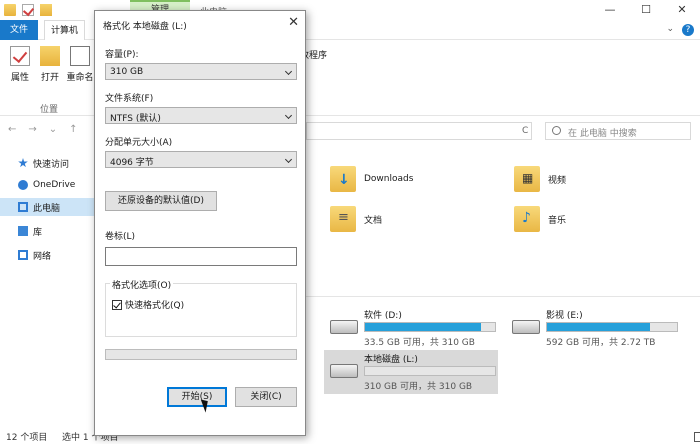  What do you see at coordinates (145, 27) in the screenshot?
I see `dialog-title: 格式化 本地磁盘 (L:)` at bounding box center [145, 27].